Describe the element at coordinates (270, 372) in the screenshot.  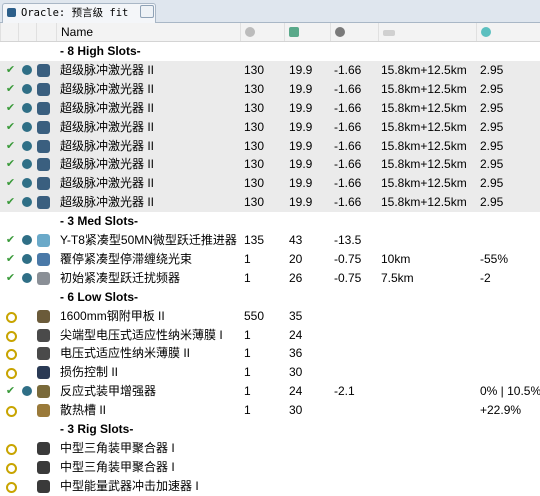
I see `module-row: 损伤控制 II 1 30` at that location.